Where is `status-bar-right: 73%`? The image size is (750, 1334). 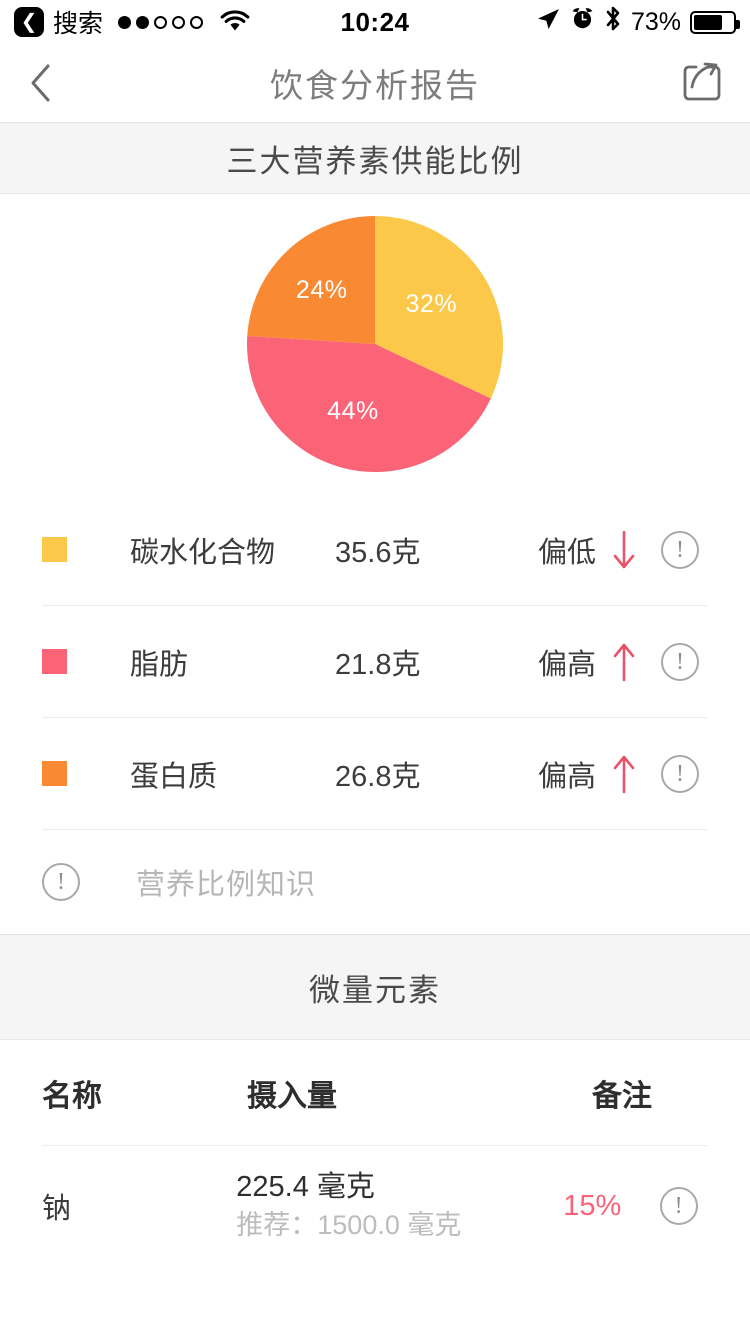
status-bar-right: 73% is located at coordinates (637, 22).